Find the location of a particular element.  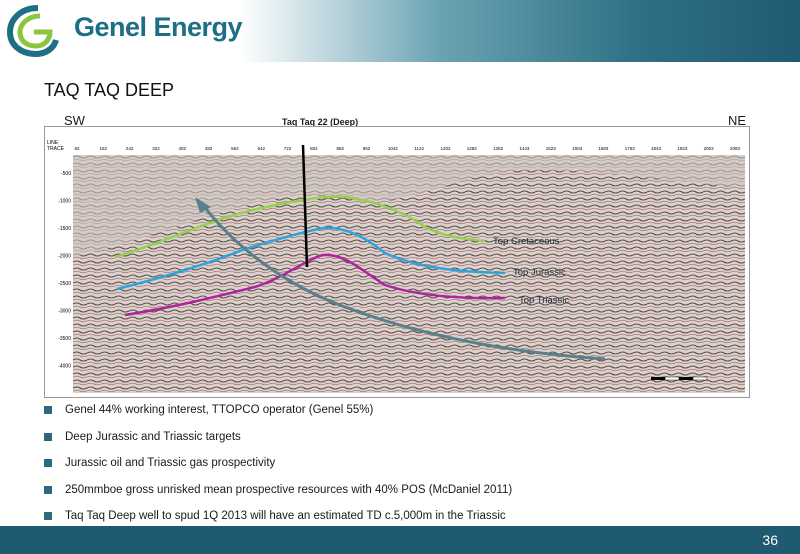

footer-bar: 36 is located at coordinates (400, 540).